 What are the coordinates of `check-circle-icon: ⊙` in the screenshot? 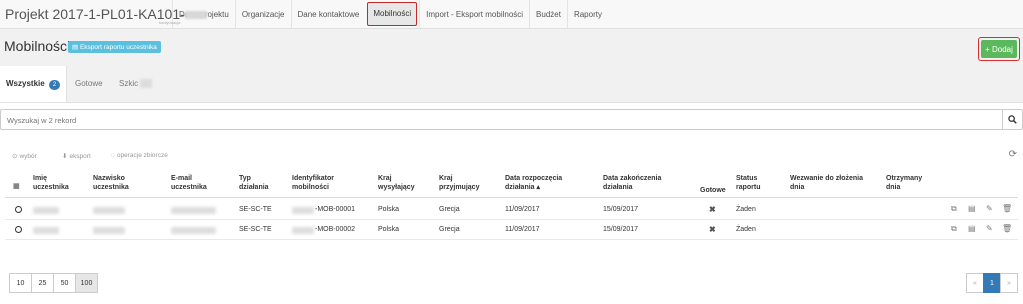 It's located at (15, 156).